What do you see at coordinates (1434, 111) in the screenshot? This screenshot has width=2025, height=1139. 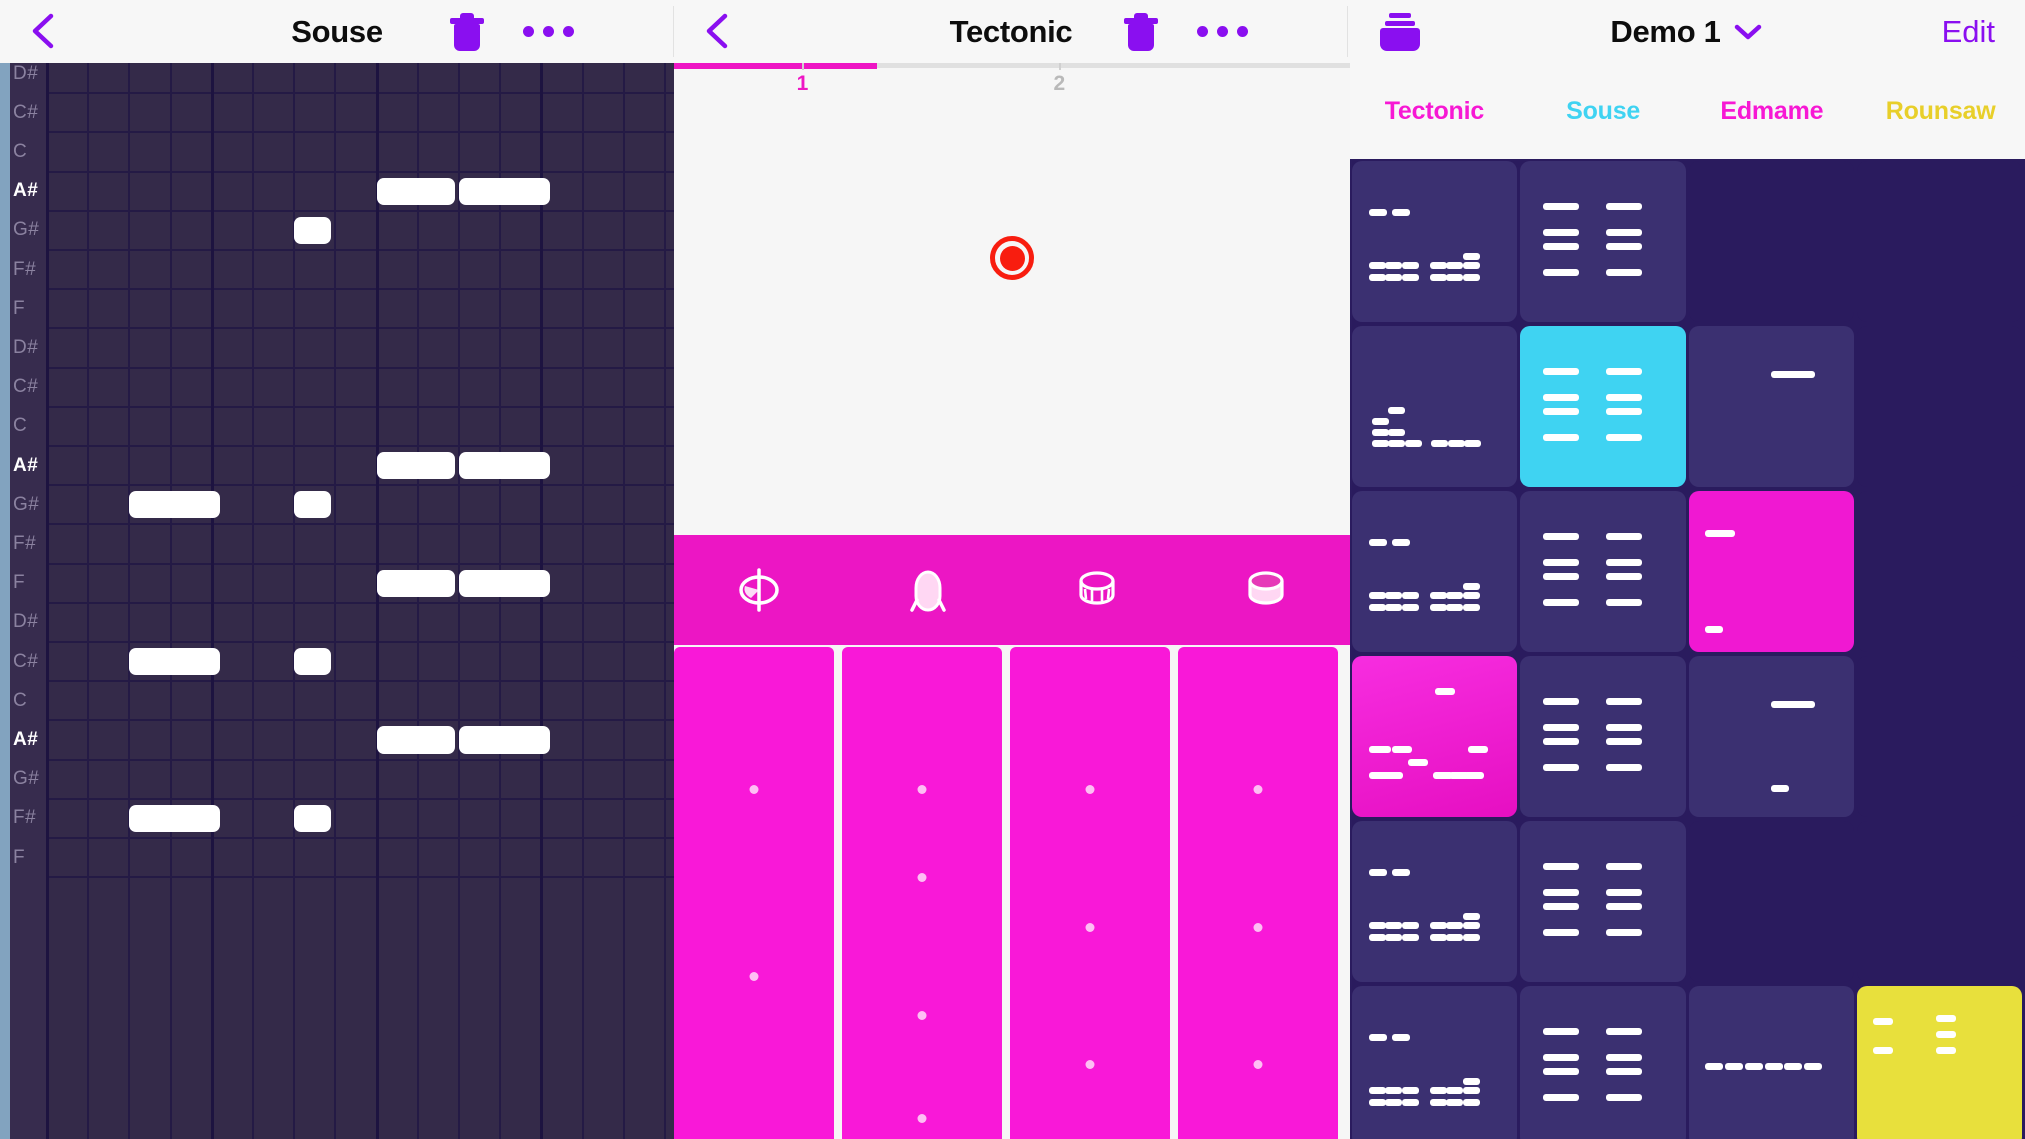 I see `matrix-column-header: Tectonic` at bounding box center [1434, 111].